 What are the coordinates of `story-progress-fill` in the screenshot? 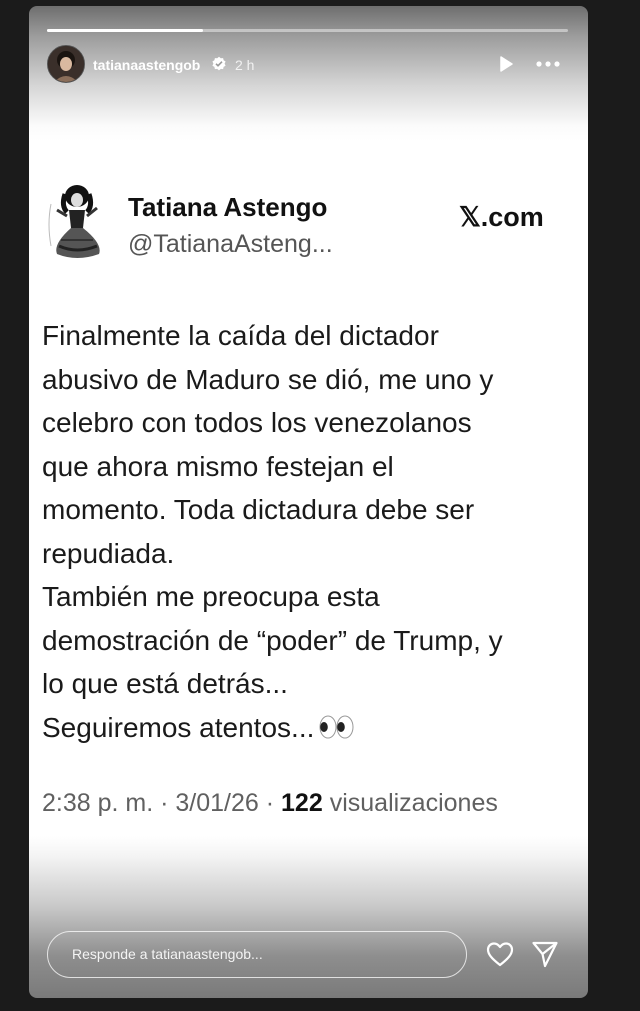 It's located at (125, 30).